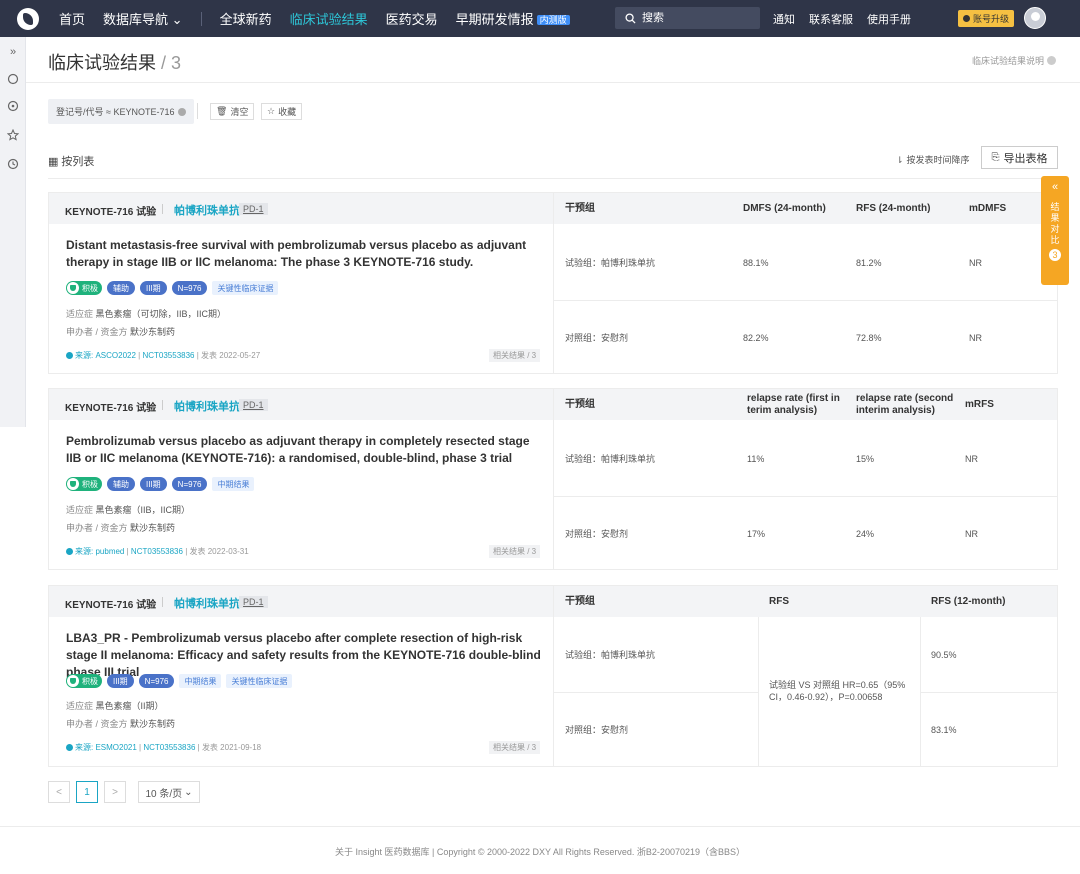 This screenshot has width=1080, height=874. Describe the element at coordinates (143, 18) in the screenshot. I see `nav-database: 数据库导航 ⌄` at that location.